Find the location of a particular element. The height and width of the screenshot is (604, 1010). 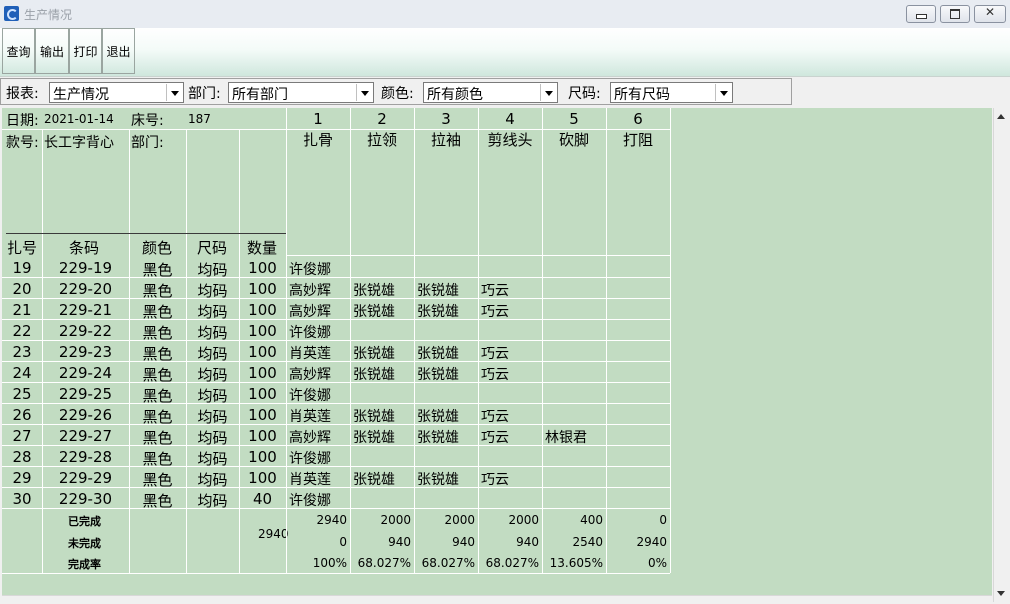

close-button: ✕ is located at coordinates (990, 14).